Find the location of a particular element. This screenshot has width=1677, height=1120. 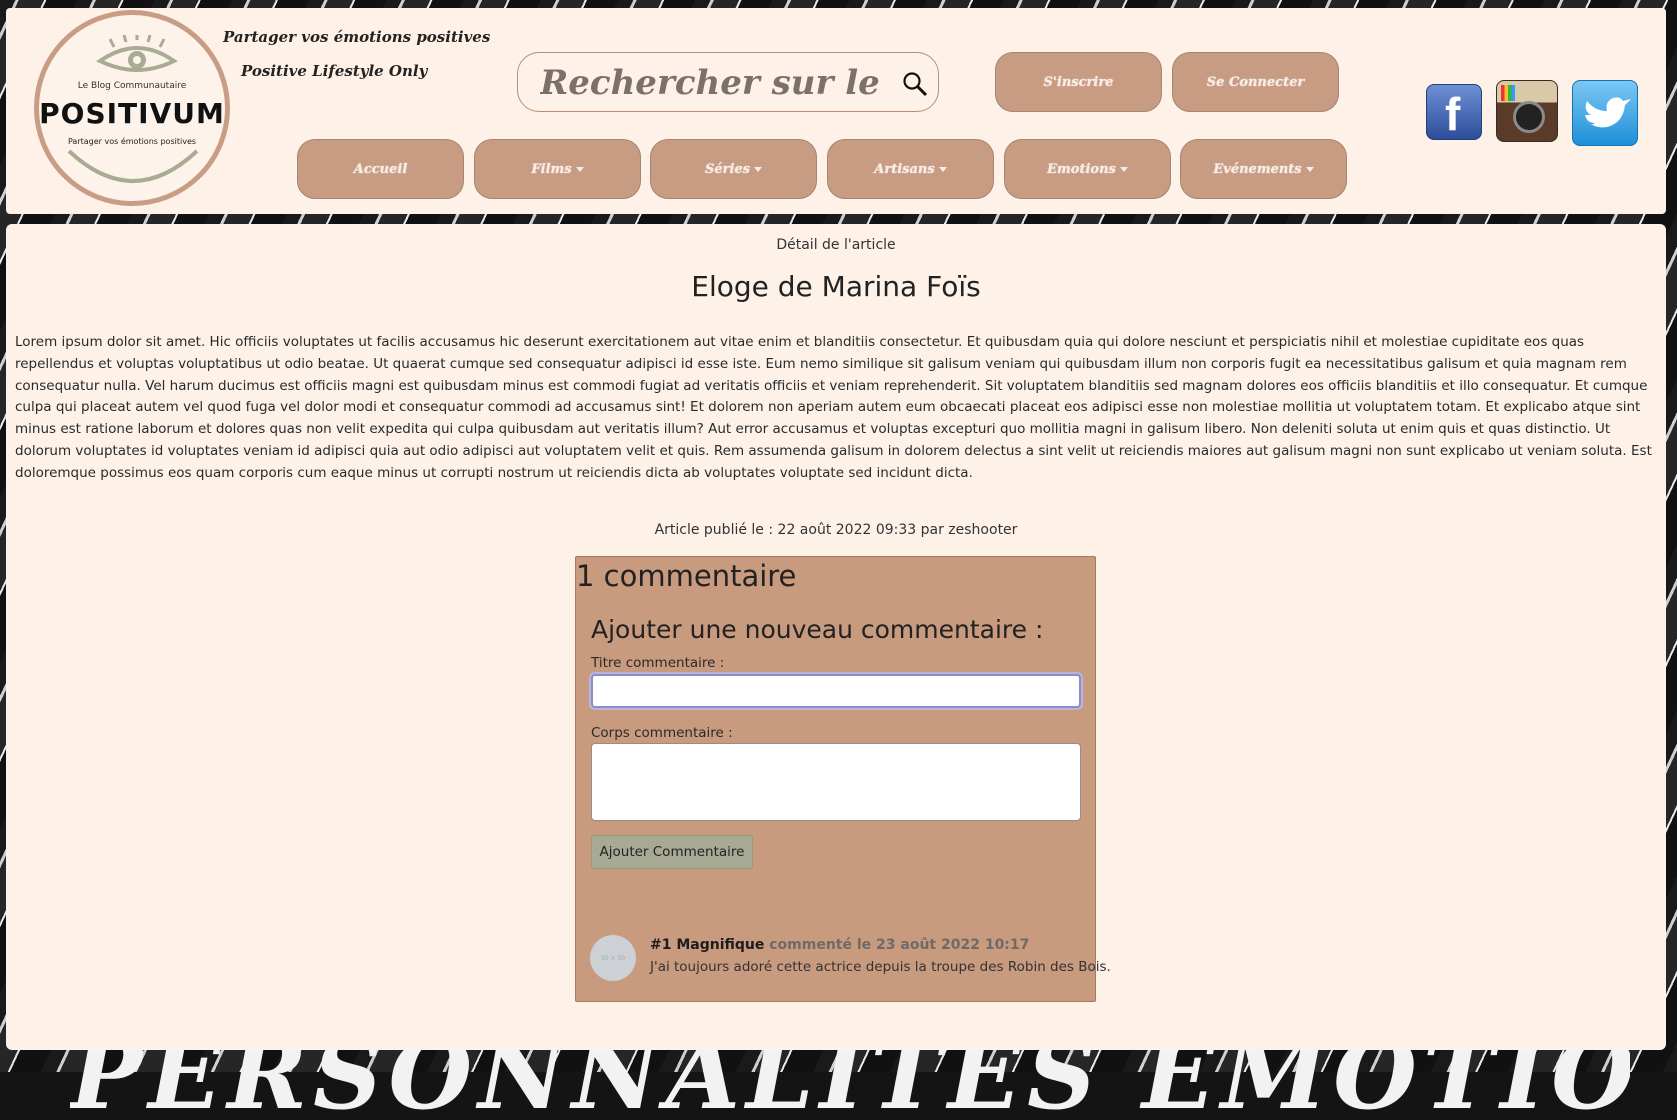

article-title: Eloge de Marina Foïs is located at coordinates (836, 286).